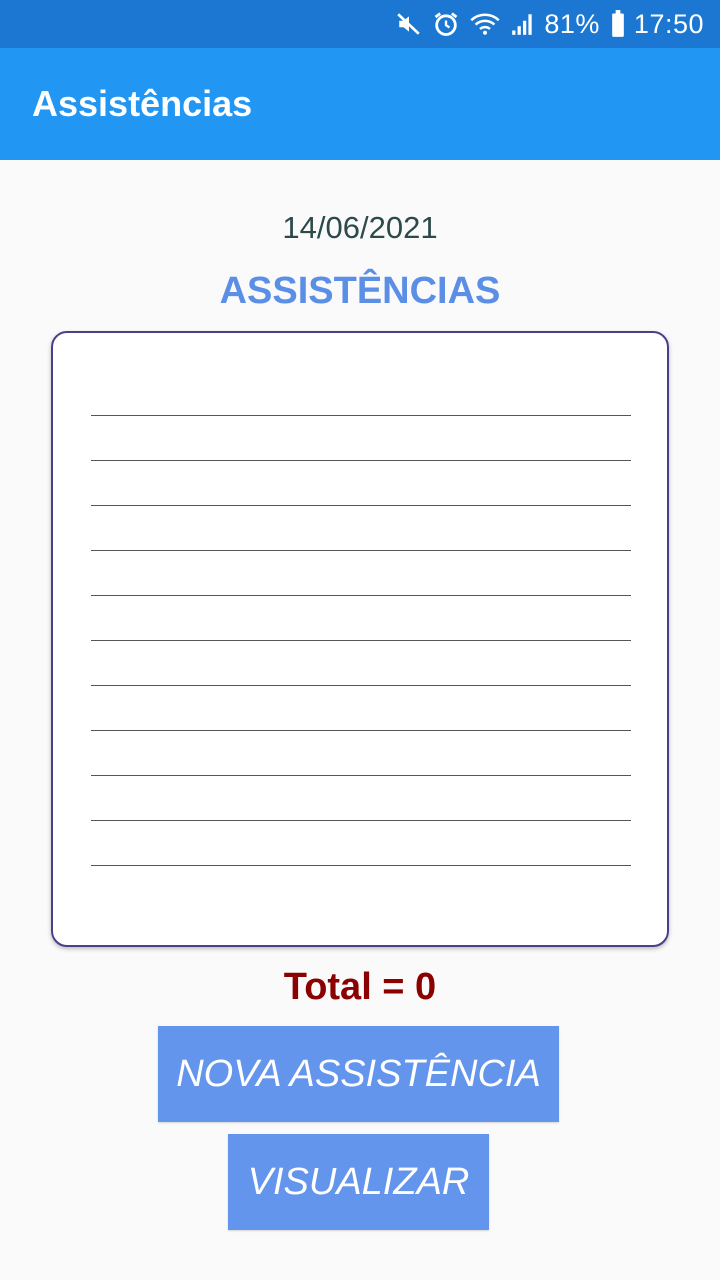 Image resolution: width=720 pixels, height=1280 pixels. I want to click on status-bar: 81% 17:50, so click(360, 24).